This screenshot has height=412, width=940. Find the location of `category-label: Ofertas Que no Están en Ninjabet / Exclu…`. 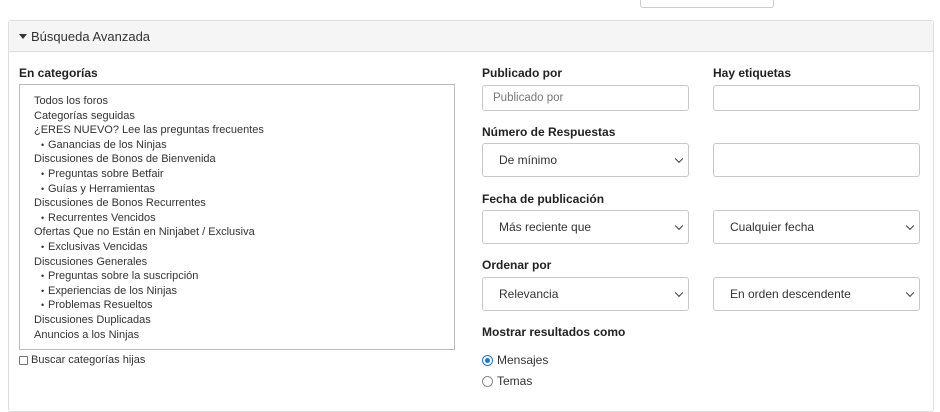

category-label: Ofertas Que no Están en Ninjabet / Exclu… is located at coordinates (144, 232).